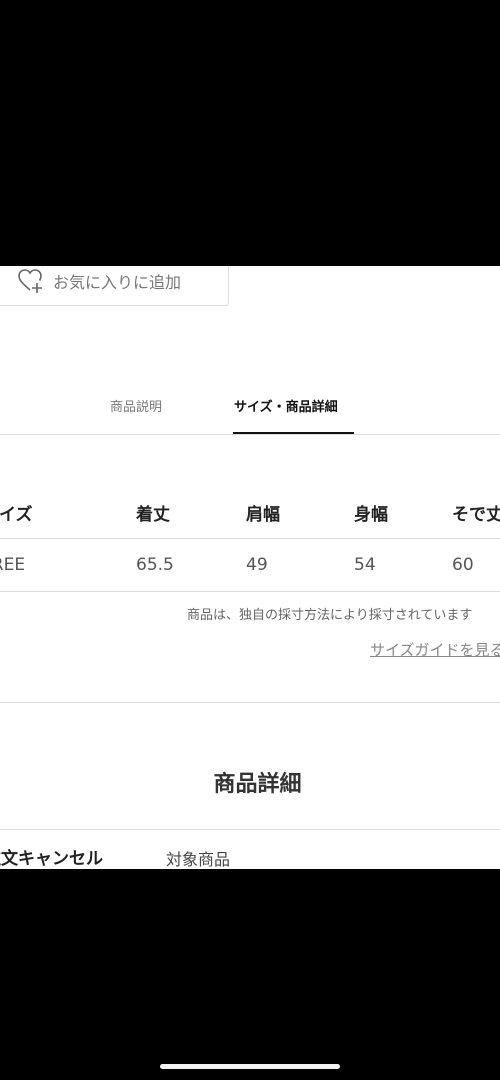  Describe the element at coordinates (13, 565) in the screenshot. I see `cell-size: FREE` at that location.